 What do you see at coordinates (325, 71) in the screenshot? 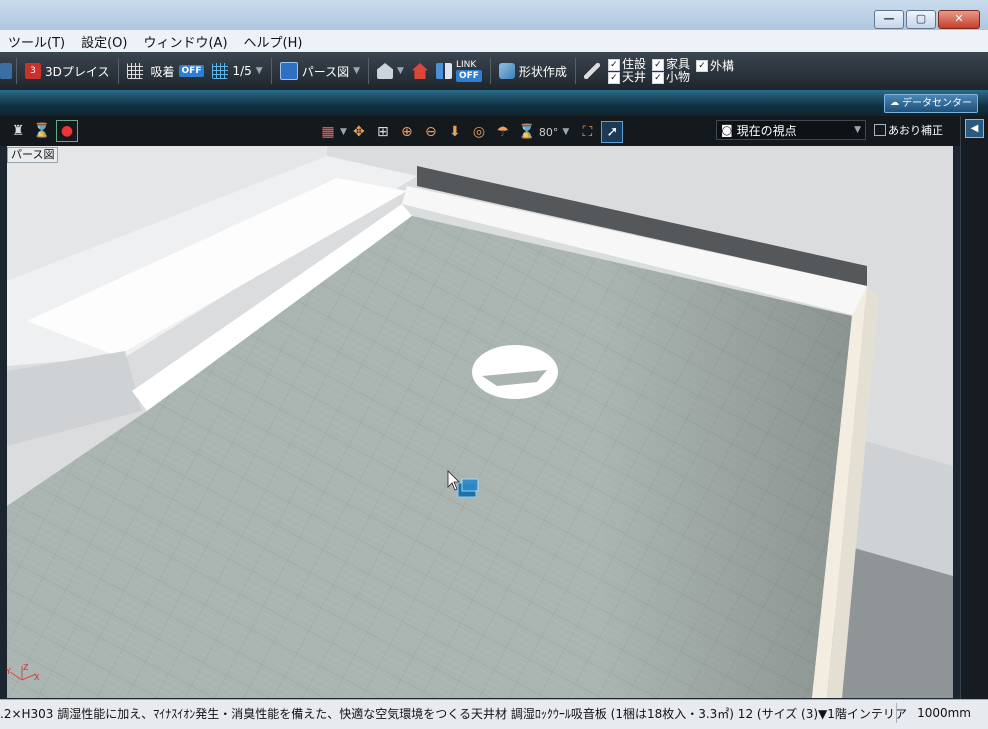
I see `view-mode-value: パース図` at bounding box center [325, 71].